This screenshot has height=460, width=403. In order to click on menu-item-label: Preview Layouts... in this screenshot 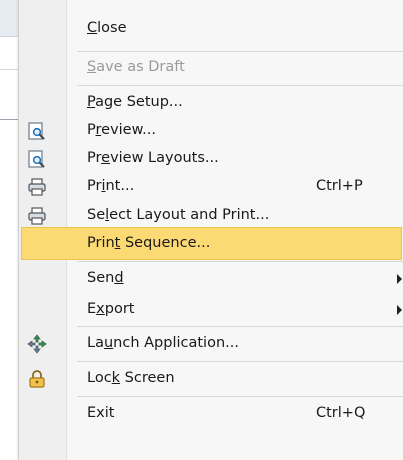, I will do `click(153, 158)`.